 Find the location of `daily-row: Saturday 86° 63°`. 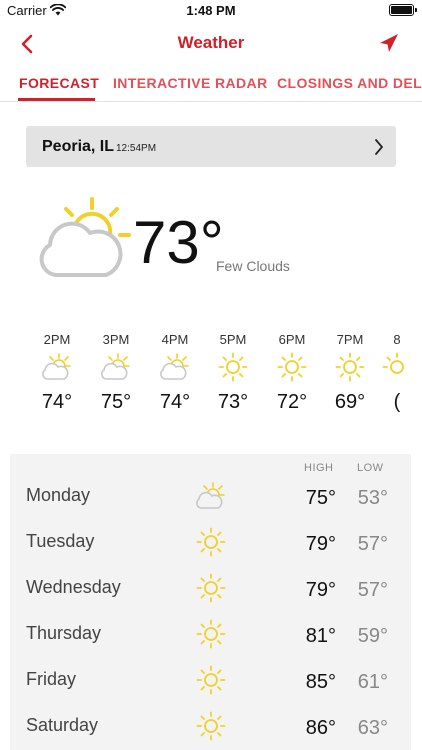

daily-row: Saturday 86° 63° is located at coordinates (210, 727).